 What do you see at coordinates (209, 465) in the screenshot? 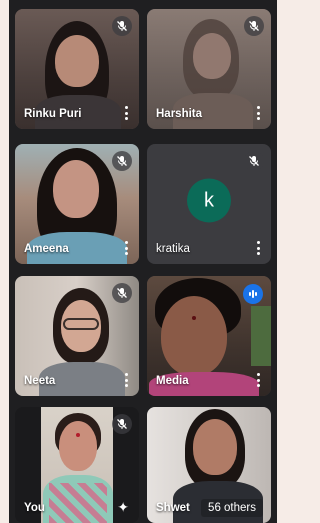
I see `participant-tile: Shwet 56 others` at bounding box center [209, 465].